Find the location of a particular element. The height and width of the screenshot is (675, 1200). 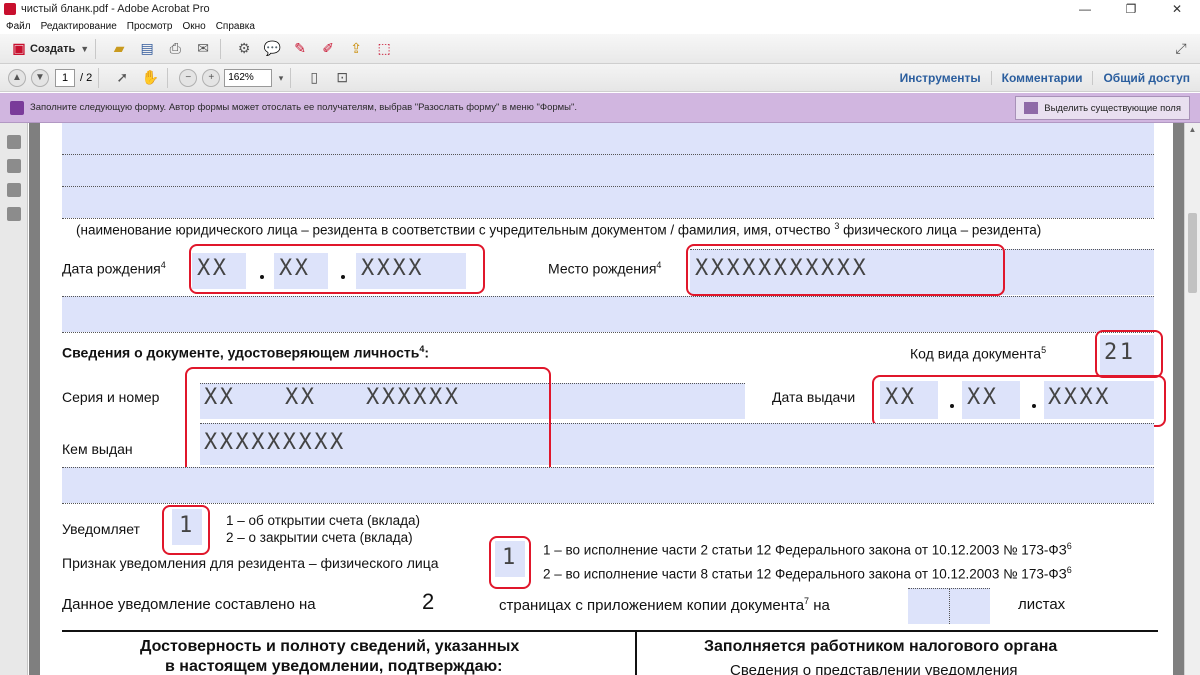

sign-icon: ✎ is located at coordinates (300, 49).